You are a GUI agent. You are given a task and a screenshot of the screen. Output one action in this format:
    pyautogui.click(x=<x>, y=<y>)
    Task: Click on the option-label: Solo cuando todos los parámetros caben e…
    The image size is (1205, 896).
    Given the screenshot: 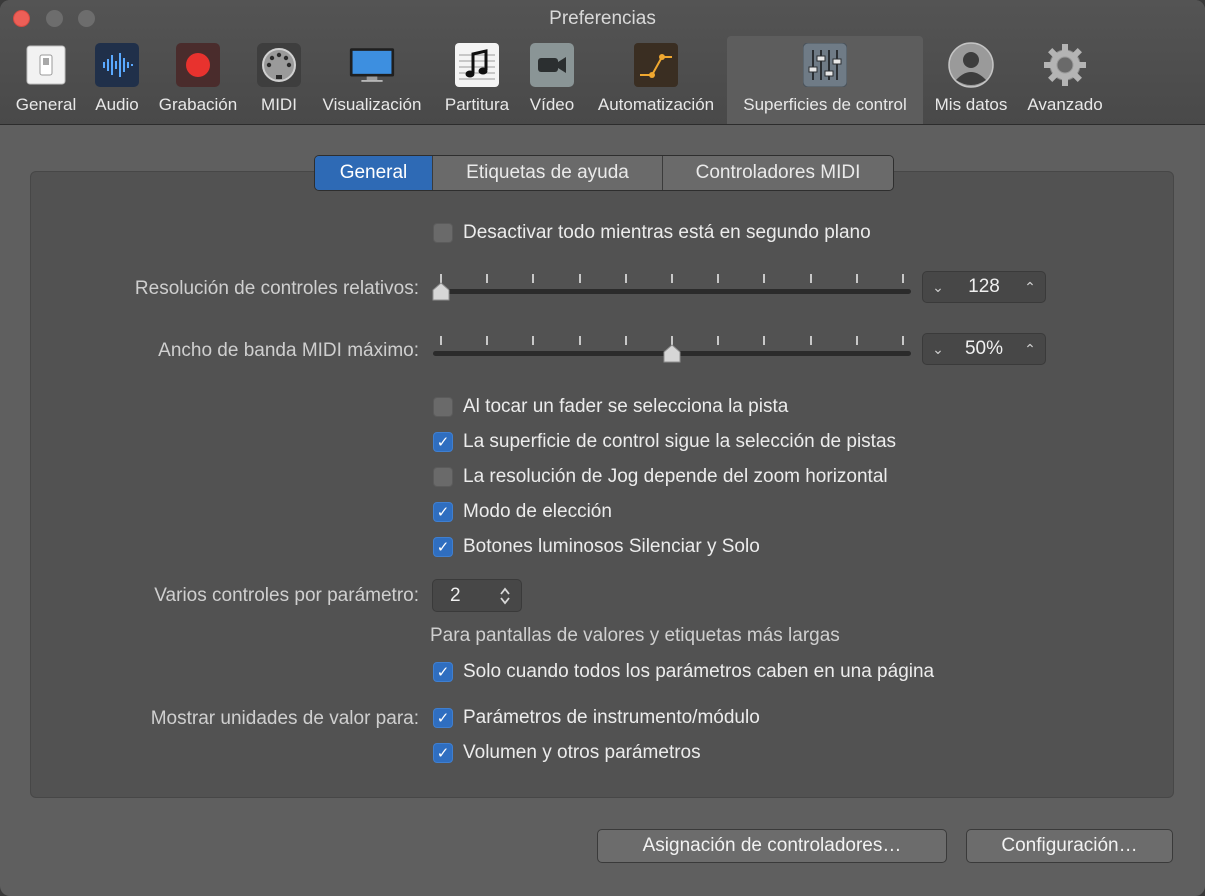 What is the action you would take?
    pyautogui.click(x=699, y=671)
    